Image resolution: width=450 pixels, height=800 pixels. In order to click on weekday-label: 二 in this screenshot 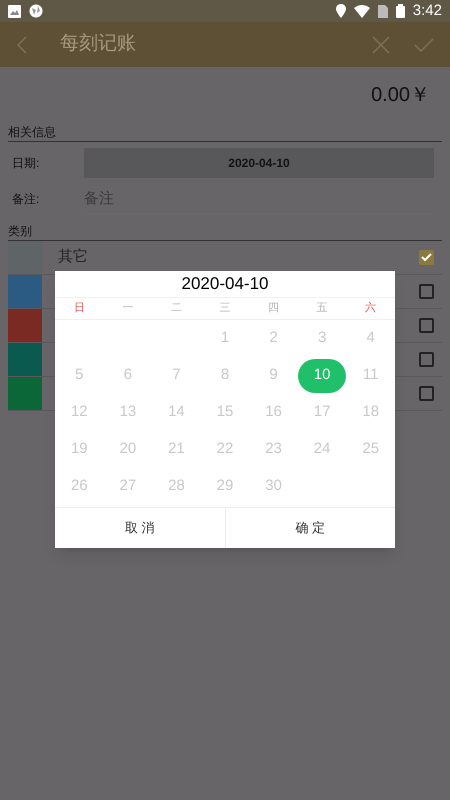, I will do `click(176, 308)`.